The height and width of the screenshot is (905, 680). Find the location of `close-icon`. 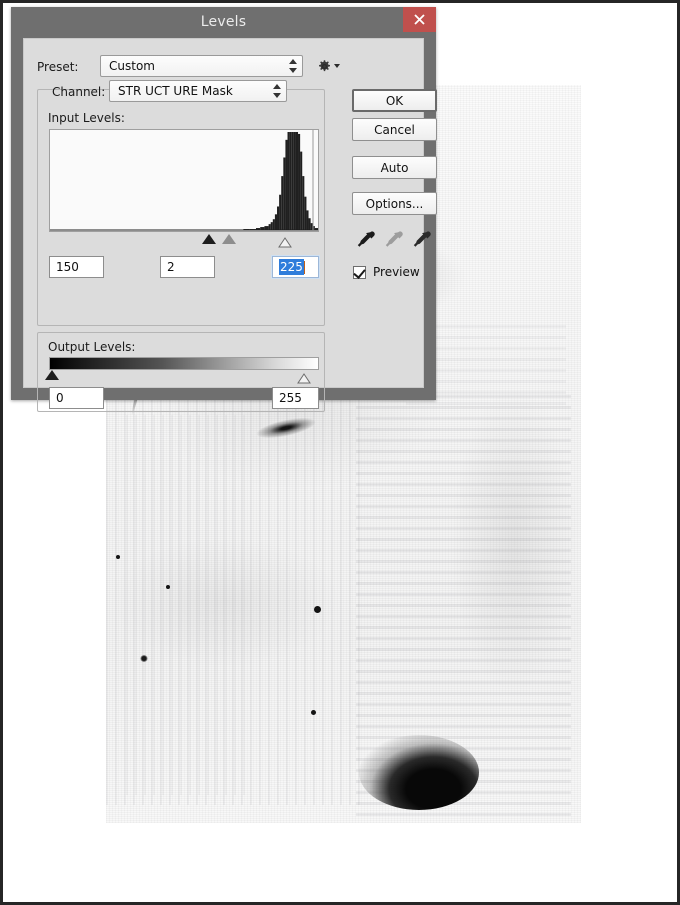

close-icon is located at coordinates (419, 19).